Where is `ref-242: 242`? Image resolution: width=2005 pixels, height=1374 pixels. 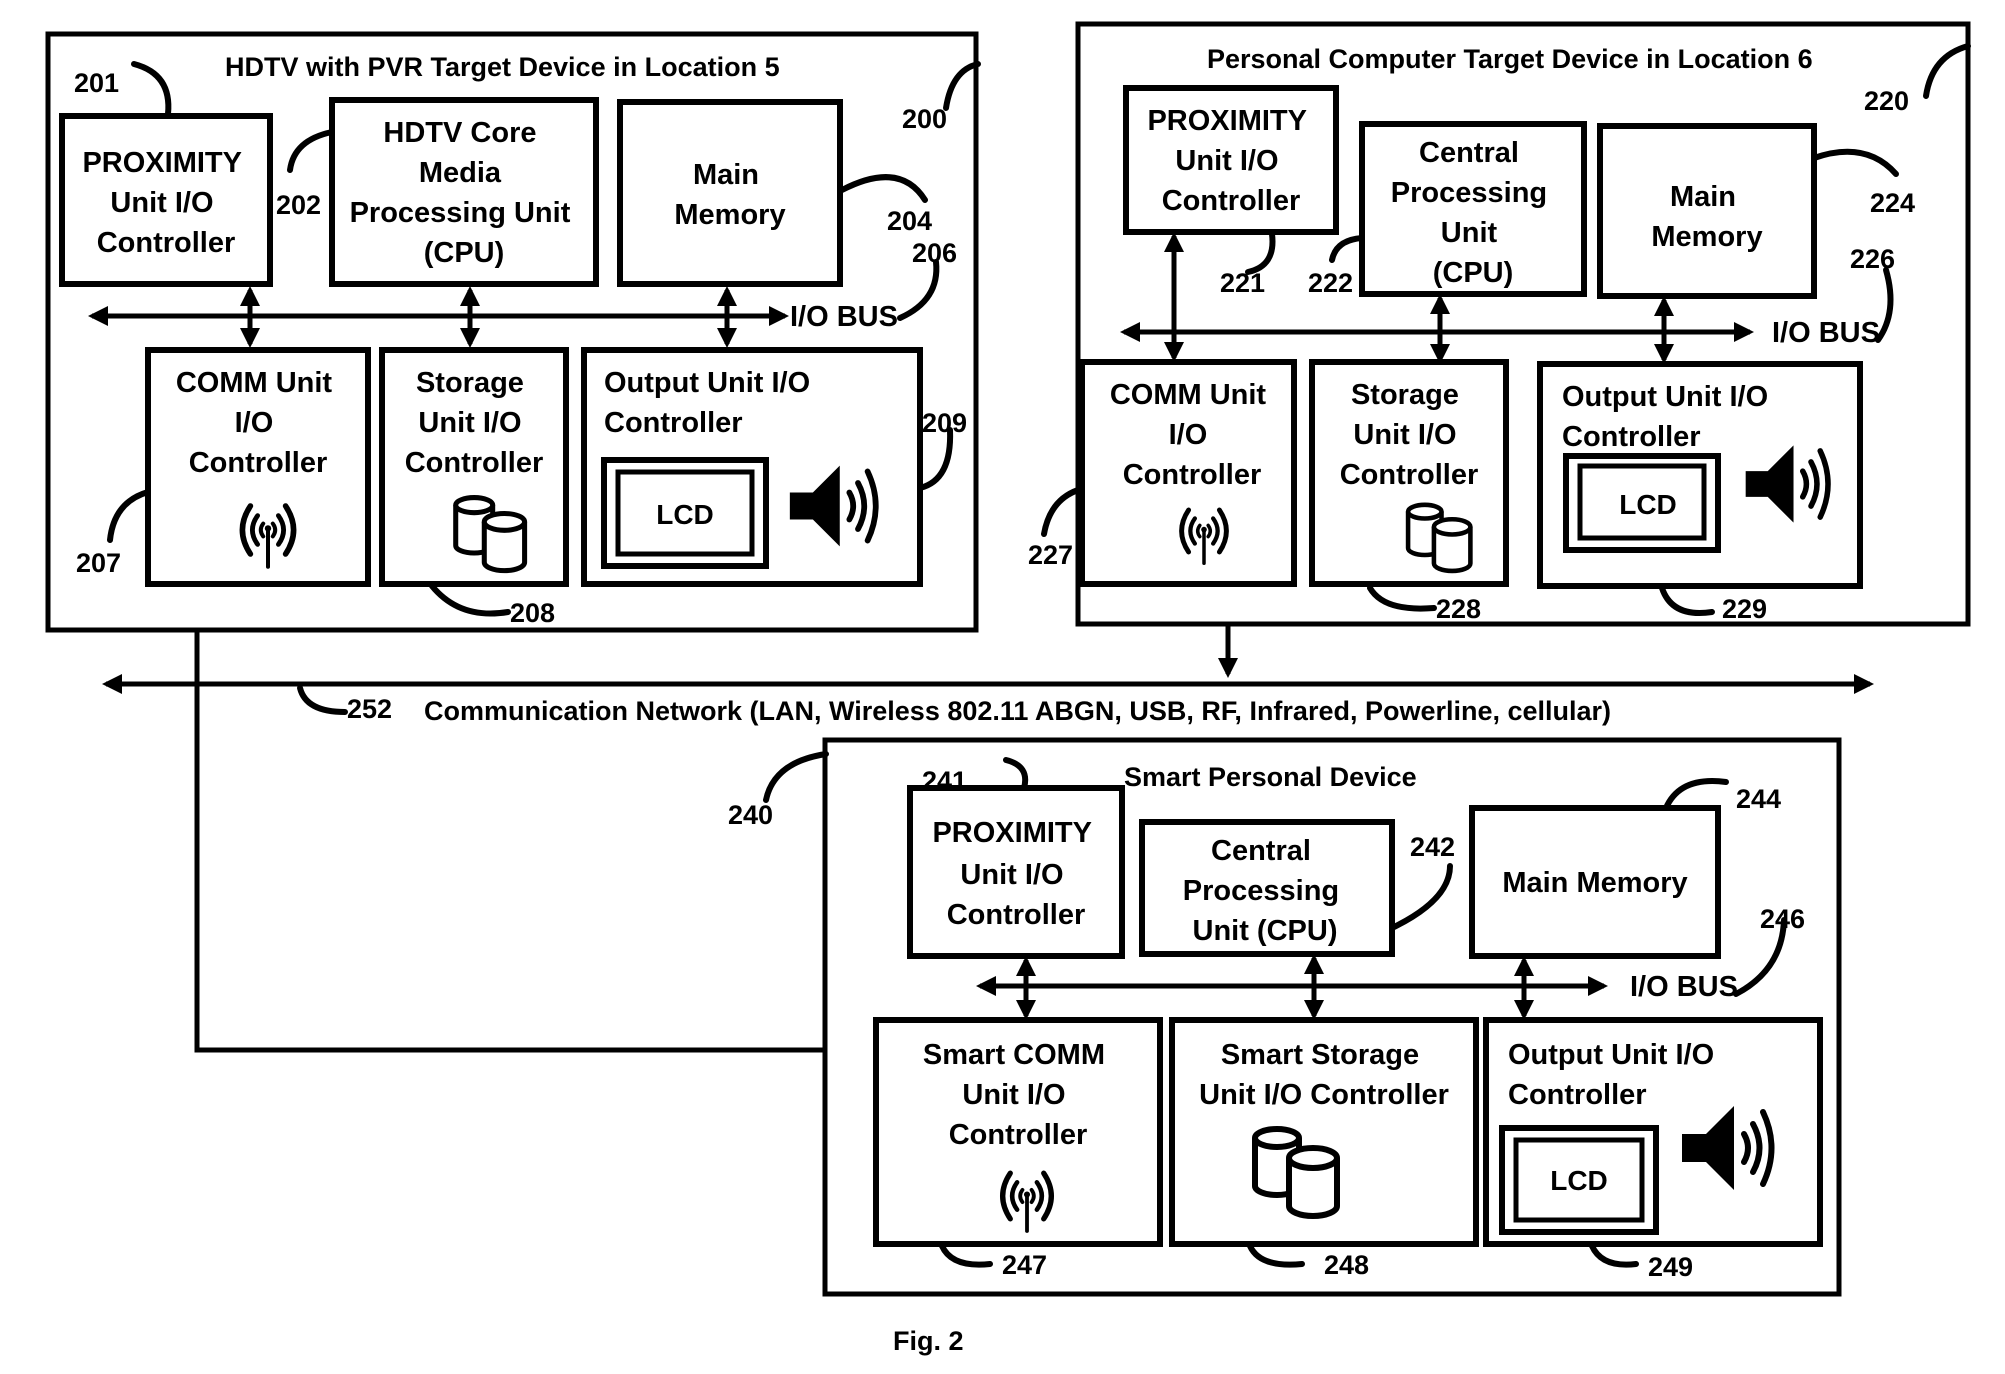 ref-242: 242 is located at coordinates (1432, 847).